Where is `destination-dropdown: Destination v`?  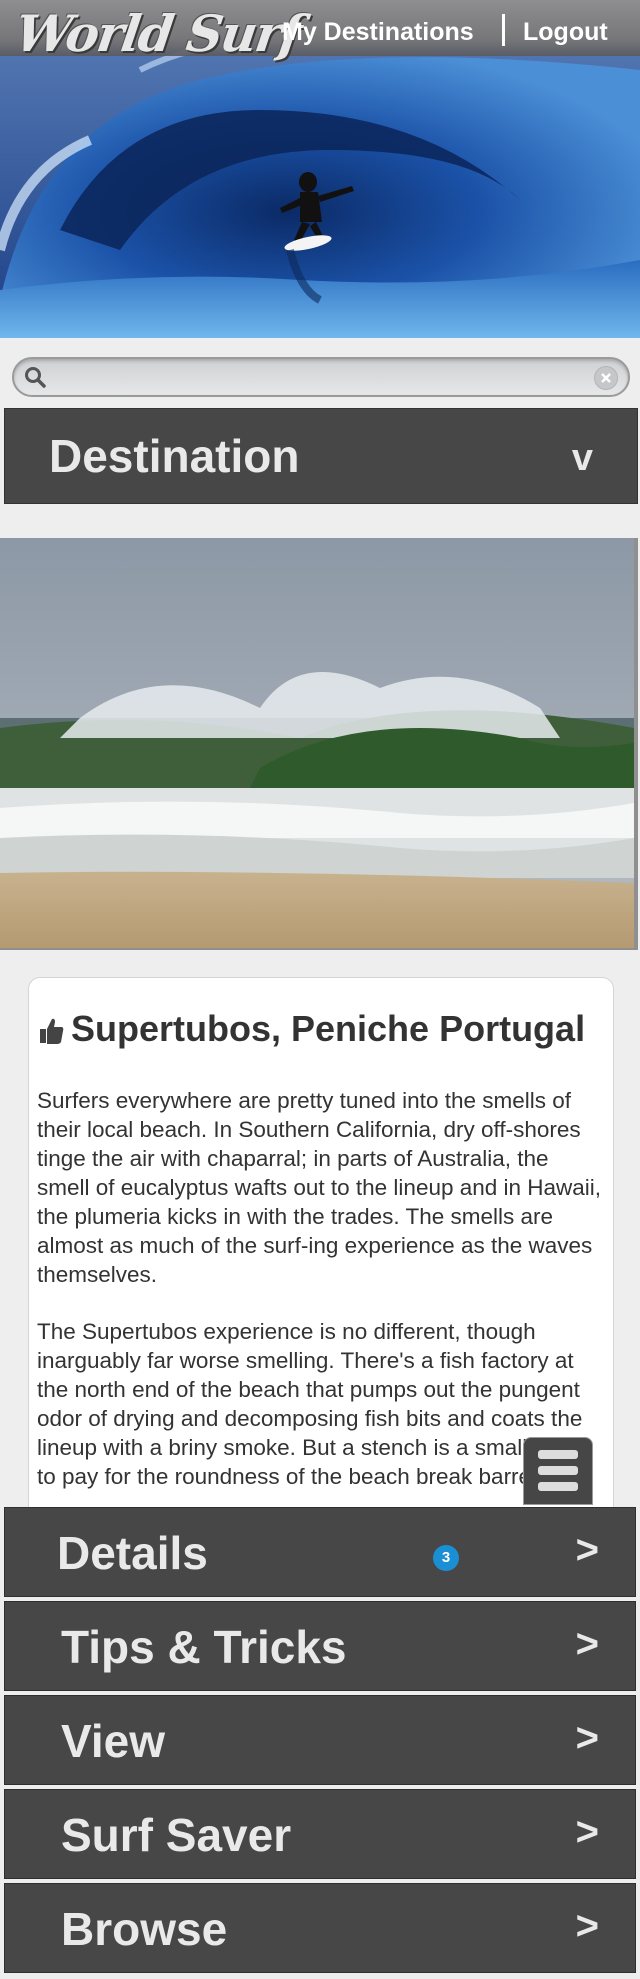 destination-dropdown: Destination v is located at coordinates (321, 456).